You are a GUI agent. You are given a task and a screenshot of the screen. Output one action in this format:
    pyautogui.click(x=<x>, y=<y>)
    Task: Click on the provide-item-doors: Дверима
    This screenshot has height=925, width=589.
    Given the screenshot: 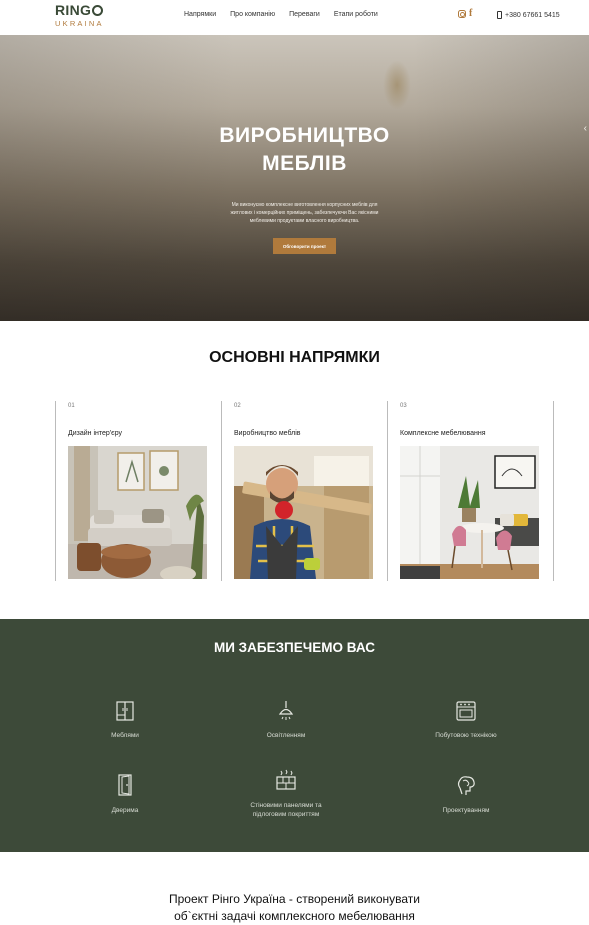 What is the action you would take?
    pyautogui.click(x=125, y=794)
    